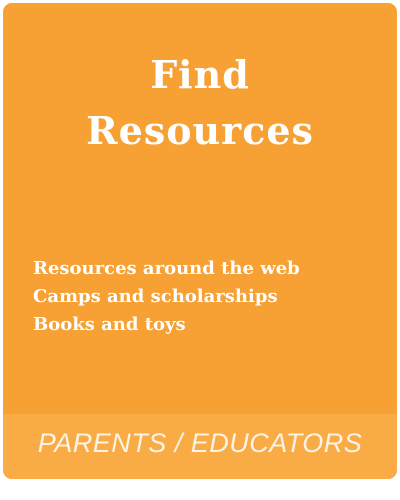  Describe the element at coordinates (213, 325) in the screenshot. I see `link-books-and-toys: Books and toys` at that location.